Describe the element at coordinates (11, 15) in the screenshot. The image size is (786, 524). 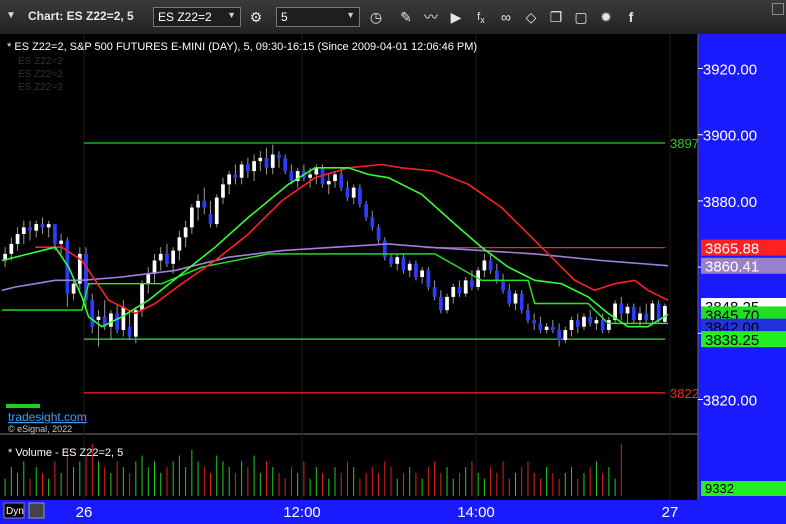
I see `window-menu-icon: ▼` at that location.